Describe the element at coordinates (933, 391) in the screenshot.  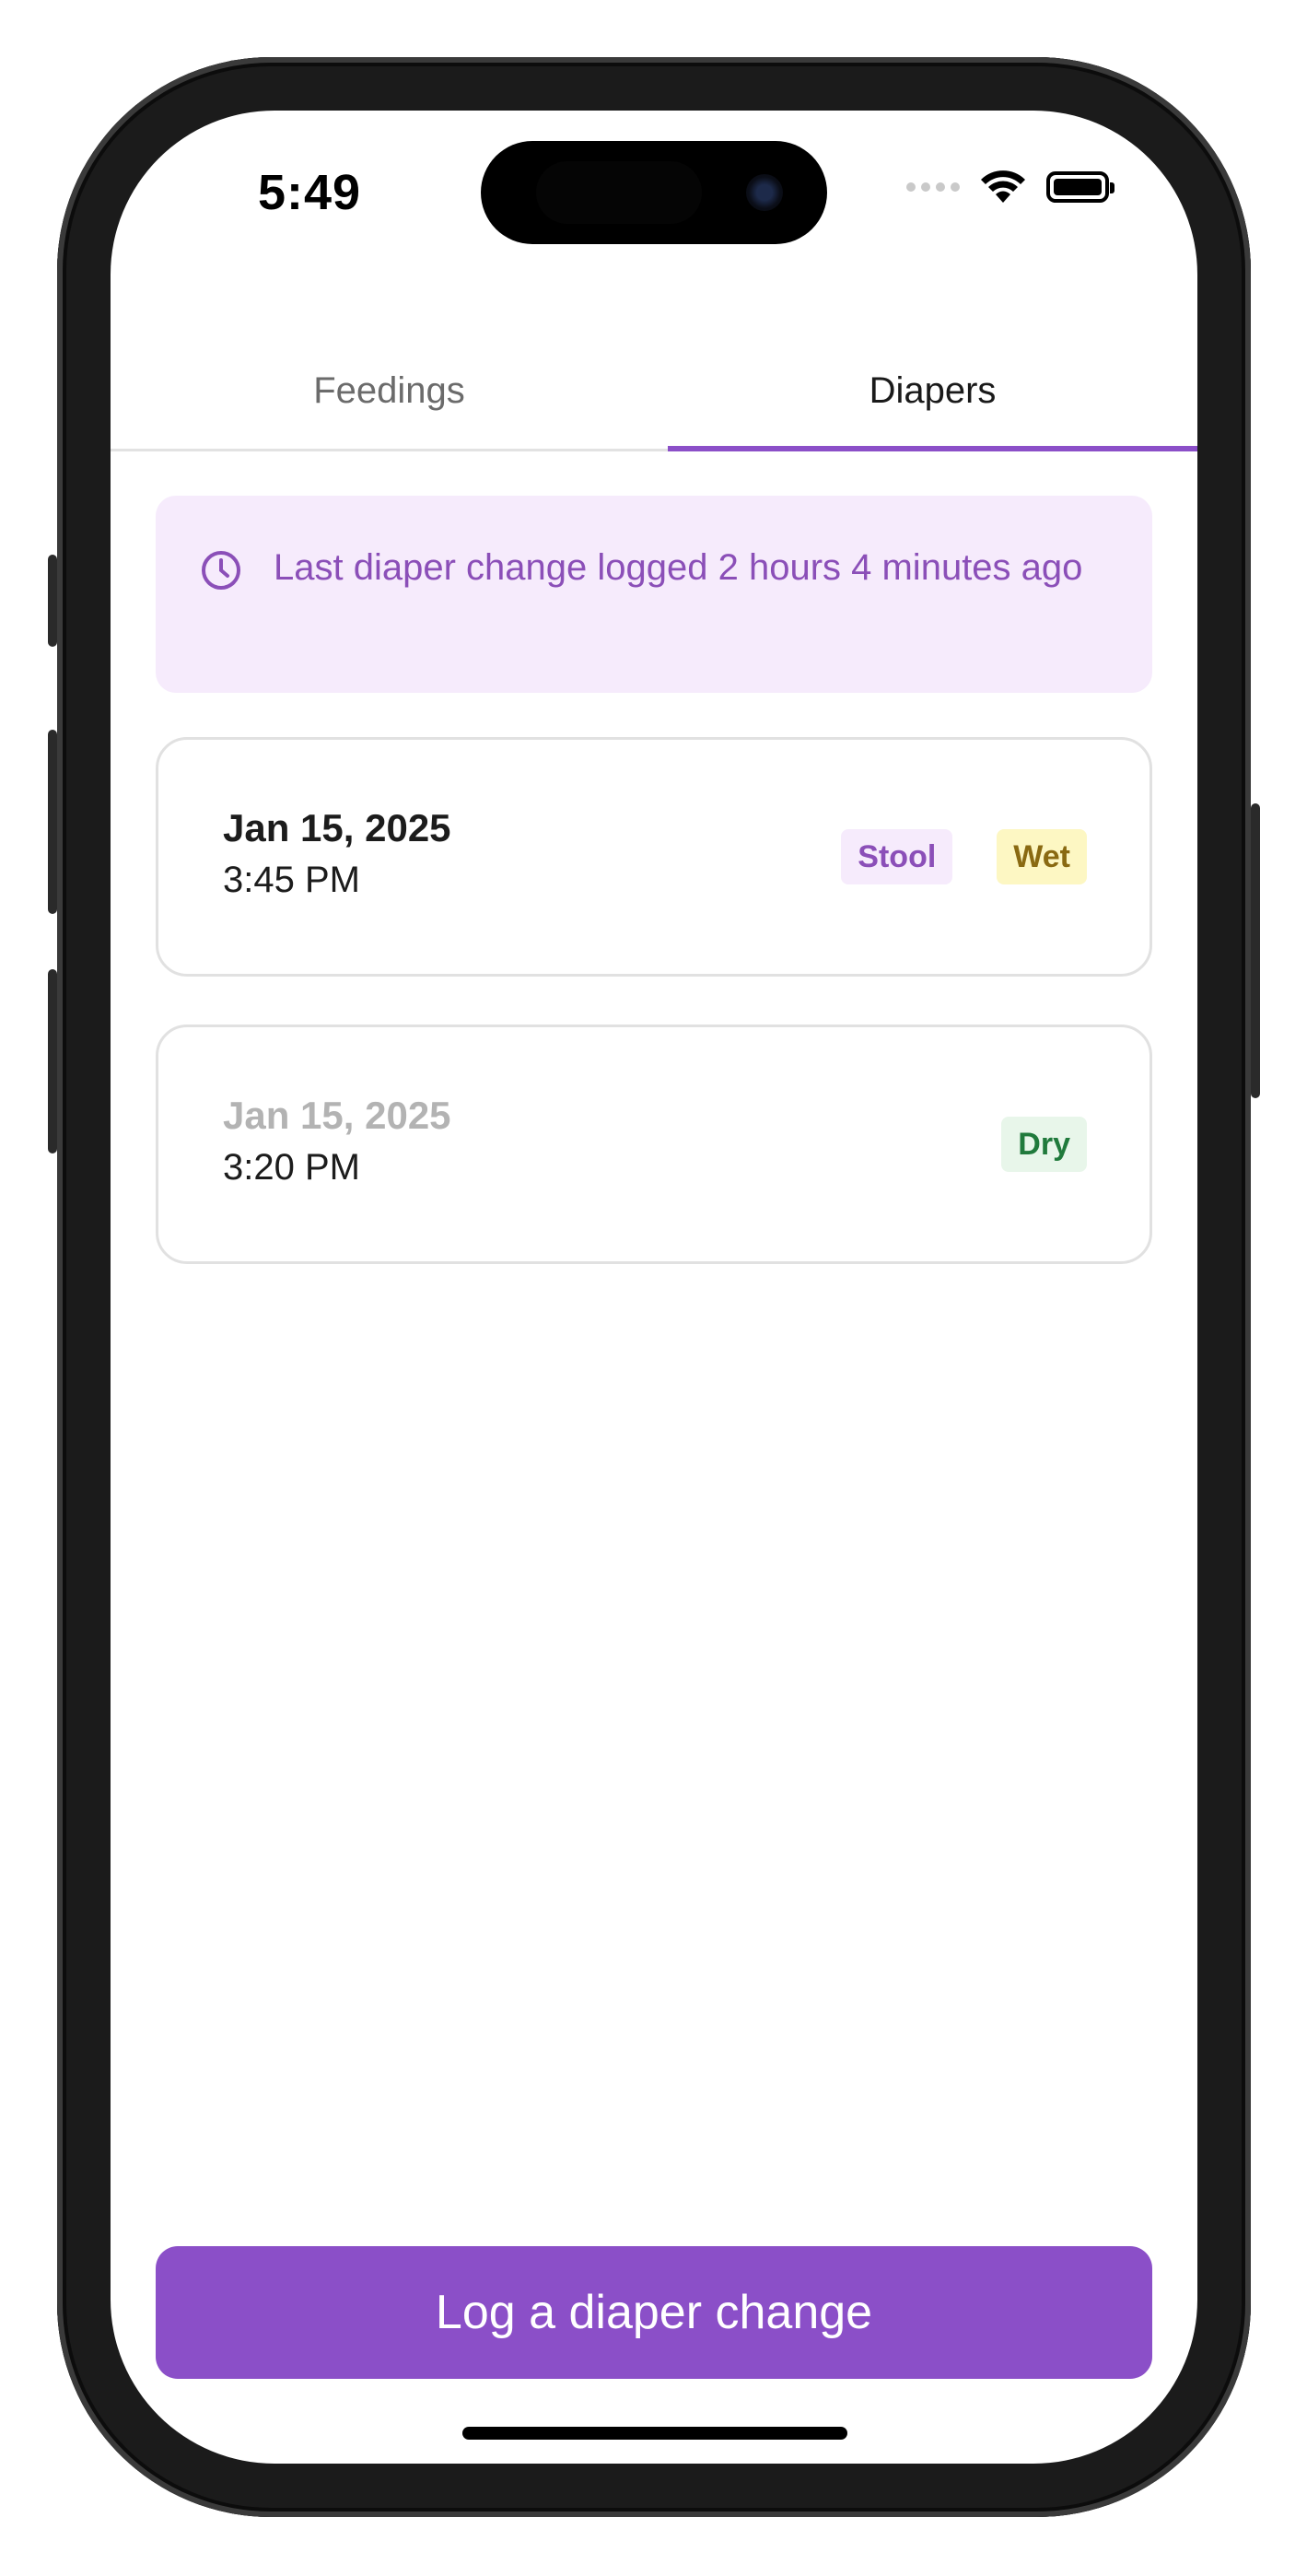
I see `tab-diapers: Diapers` at that location.